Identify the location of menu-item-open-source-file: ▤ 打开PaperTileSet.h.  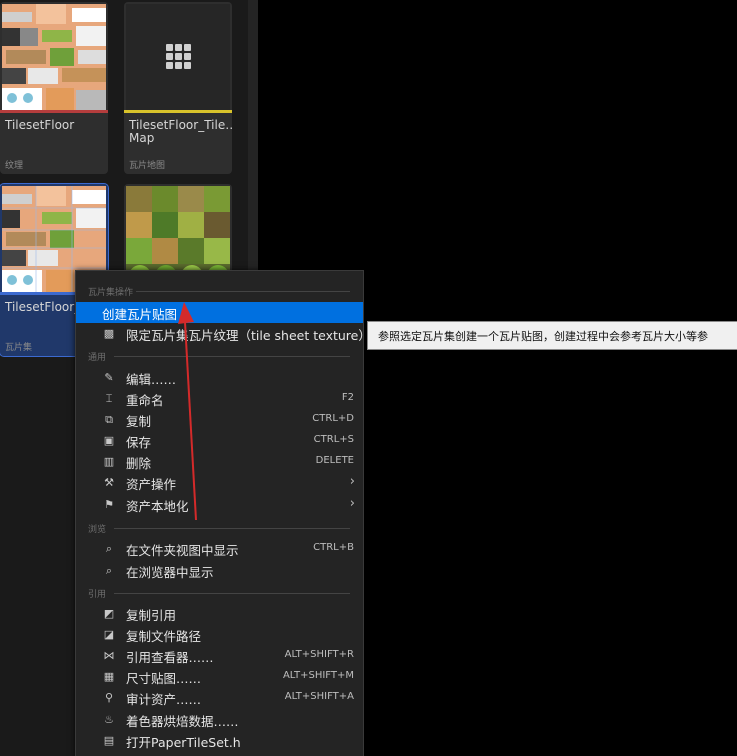
(219, 740).